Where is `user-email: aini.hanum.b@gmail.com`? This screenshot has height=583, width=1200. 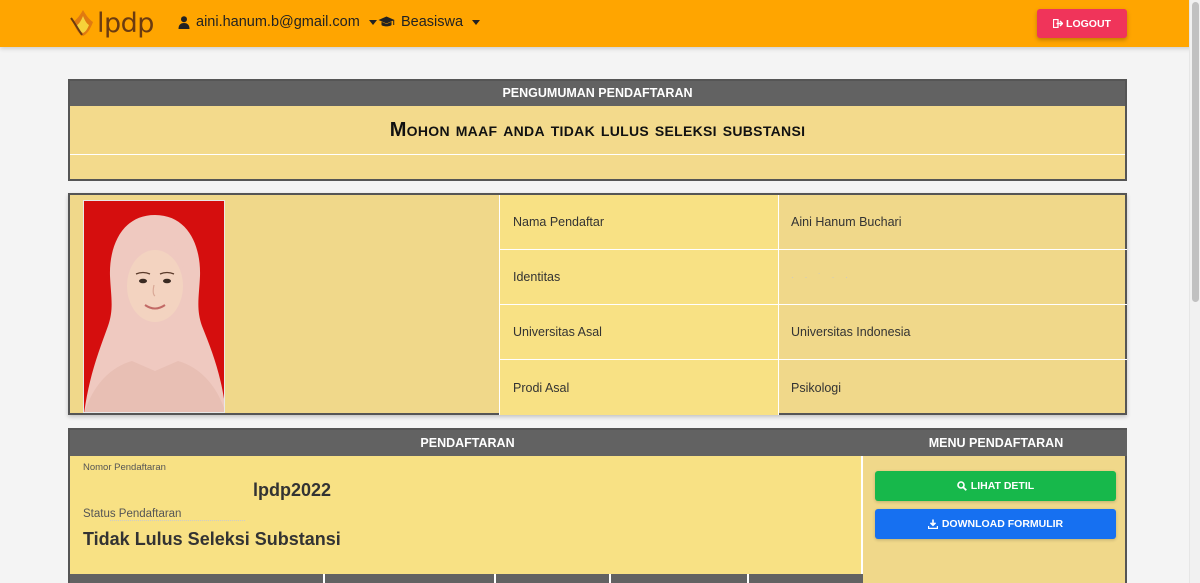 user-email: aini.hanum.b@gmail.com is located at coordinates (278, 22).